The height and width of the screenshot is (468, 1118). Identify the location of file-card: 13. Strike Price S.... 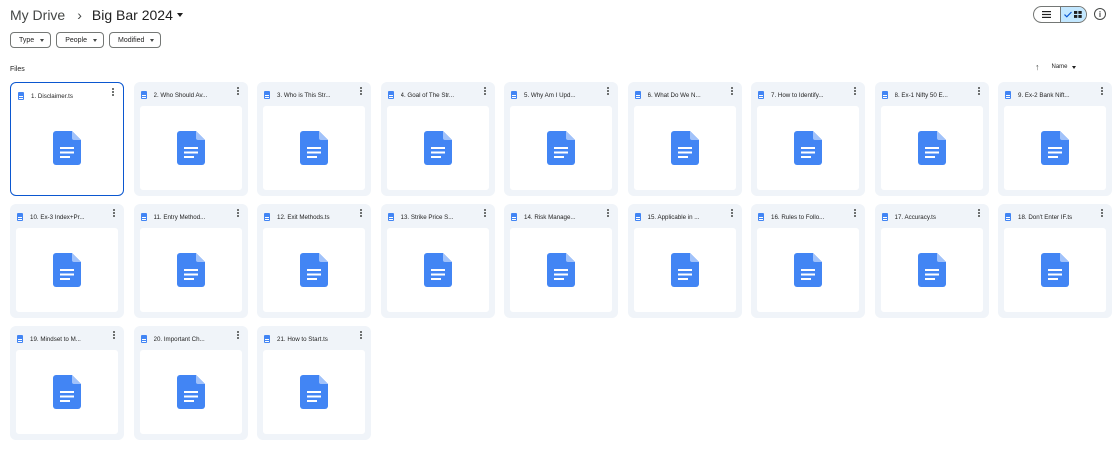
(437, 261).